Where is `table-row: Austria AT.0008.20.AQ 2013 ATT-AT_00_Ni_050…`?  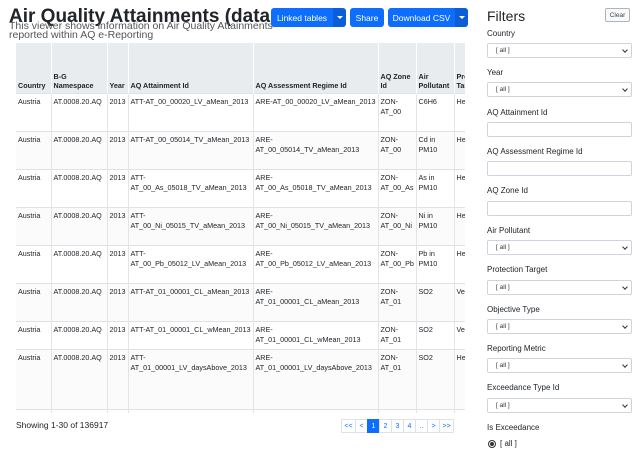 table-row: Austria AT.0008.20.AQ 2013 ATT-AT_00_Ni_050… is located at coordinates (240, 225).